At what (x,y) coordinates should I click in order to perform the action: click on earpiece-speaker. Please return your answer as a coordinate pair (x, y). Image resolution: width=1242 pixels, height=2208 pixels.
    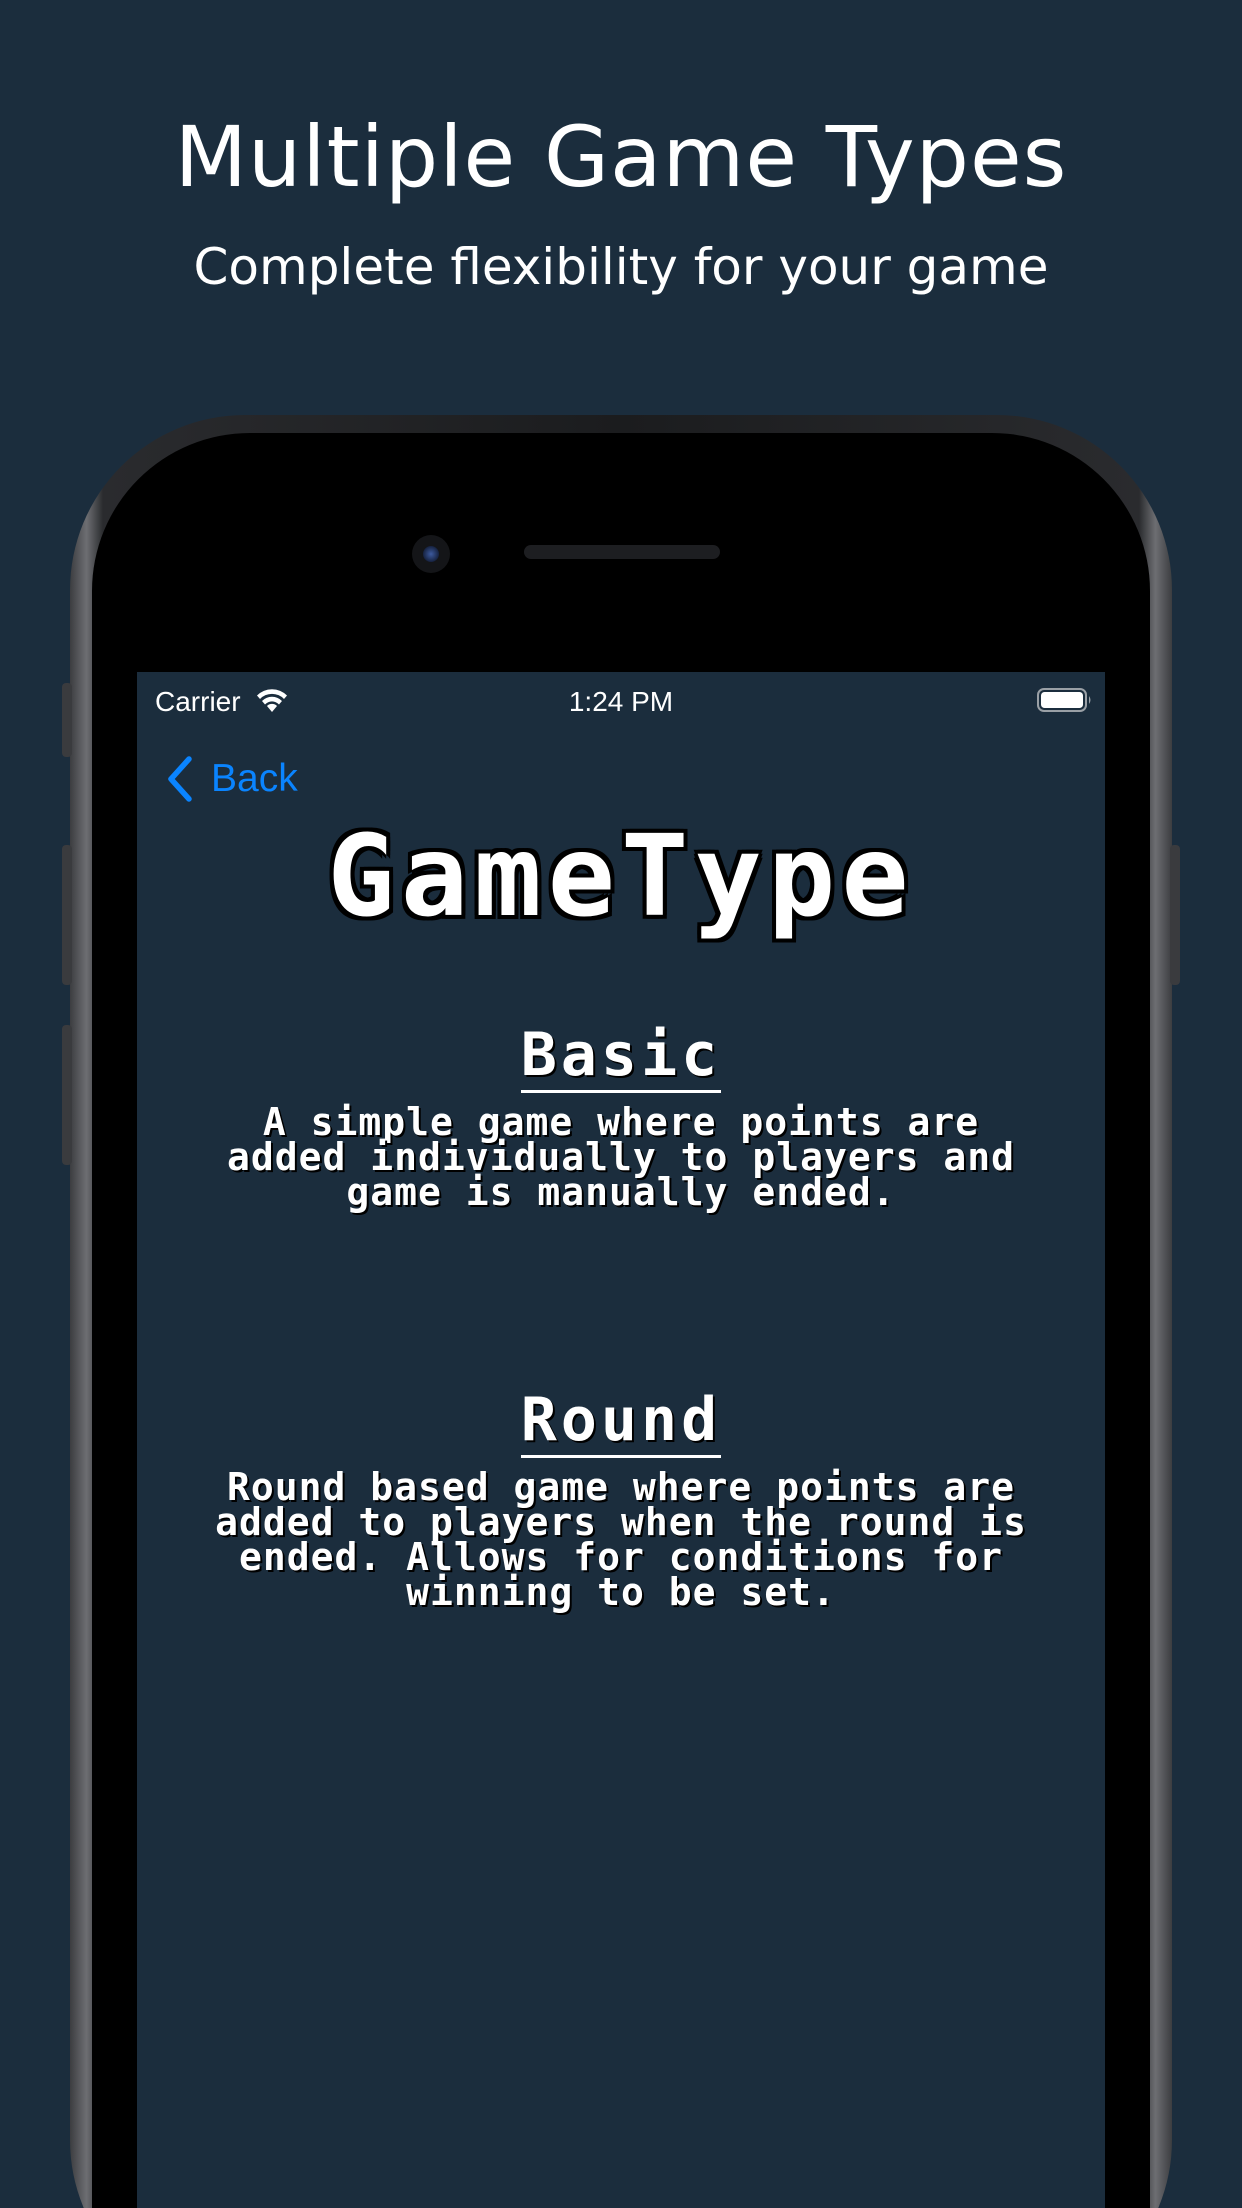
    Looking at the image, I should click on (622, 552).